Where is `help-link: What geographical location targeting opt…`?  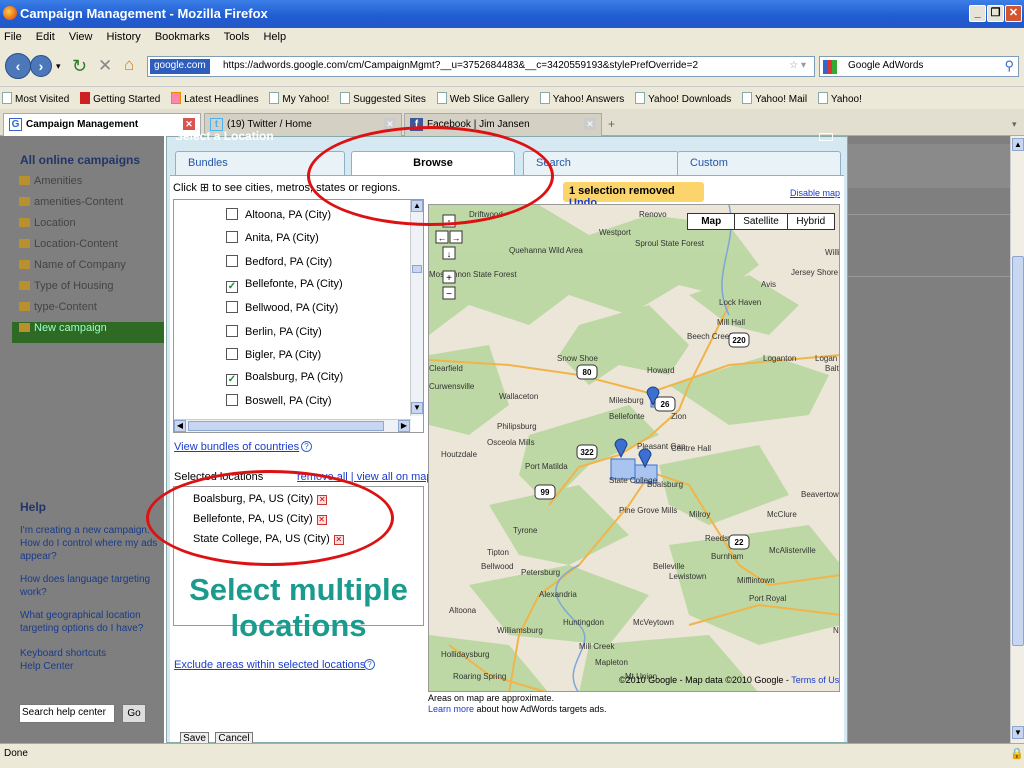 help-link: What geographical location targeting opt… is located at coordinates (88, 622).